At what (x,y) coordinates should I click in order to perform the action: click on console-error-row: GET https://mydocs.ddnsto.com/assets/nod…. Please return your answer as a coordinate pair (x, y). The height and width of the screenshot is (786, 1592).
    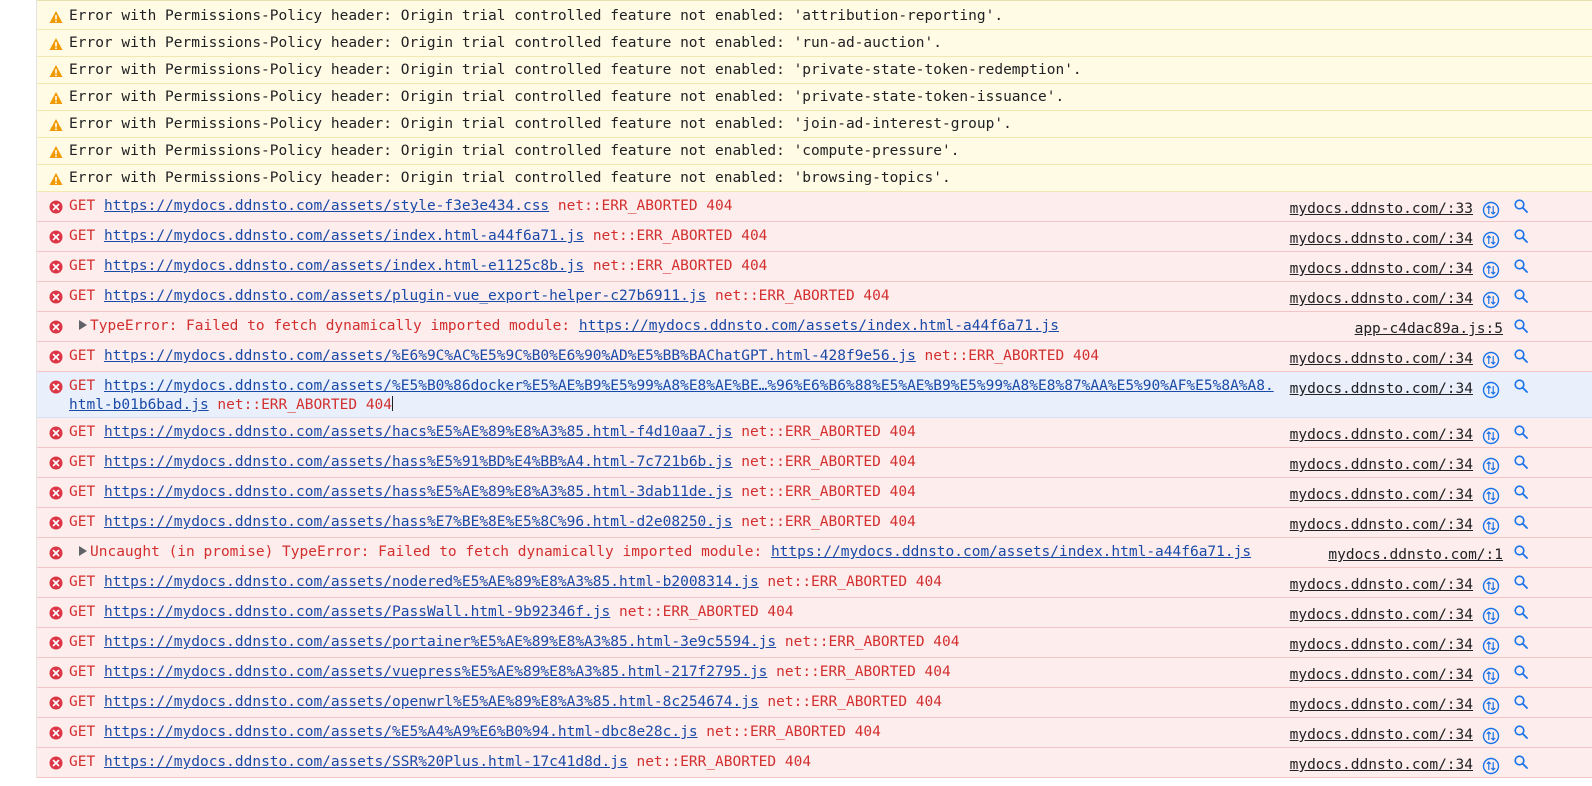
    Looking at the image, I should click on (814, 583).